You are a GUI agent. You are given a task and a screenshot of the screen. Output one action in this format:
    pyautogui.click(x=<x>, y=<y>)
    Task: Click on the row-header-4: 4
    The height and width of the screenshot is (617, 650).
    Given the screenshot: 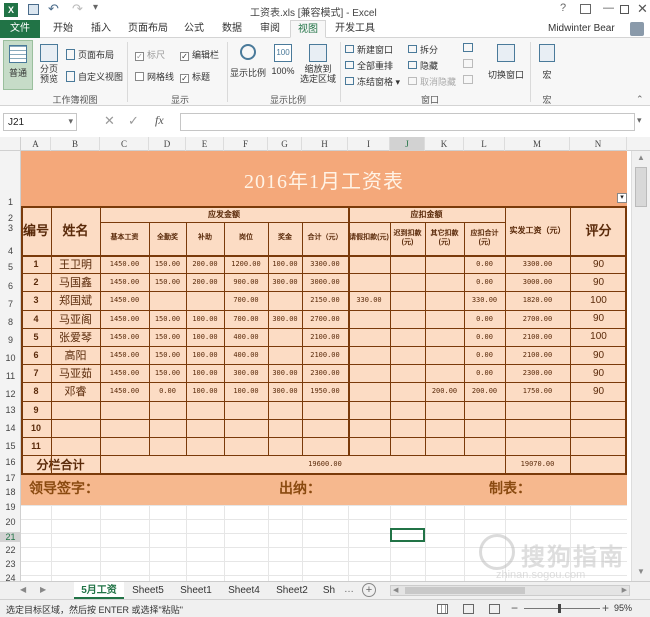 What is the action you would take?
    pyautogui.click(x=10, y=251)
    